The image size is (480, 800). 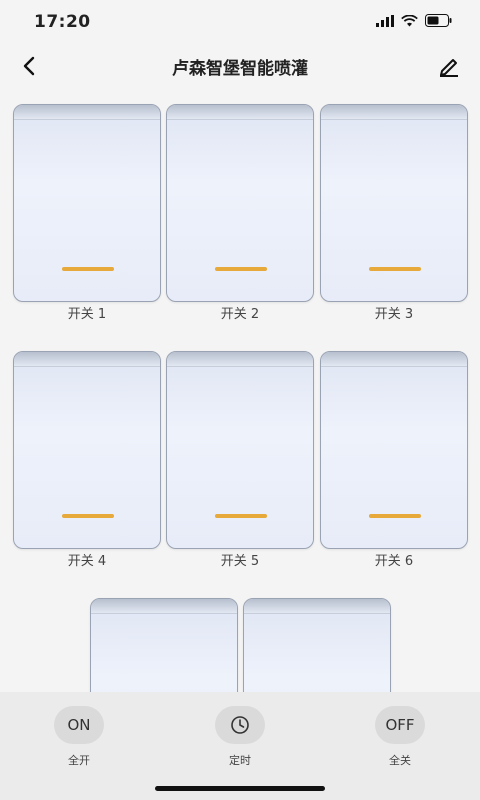 What do you see at coordinates (400, 760) in the screenshot?
I see `all-off-label: 全关` at bounding box center [400, 760].